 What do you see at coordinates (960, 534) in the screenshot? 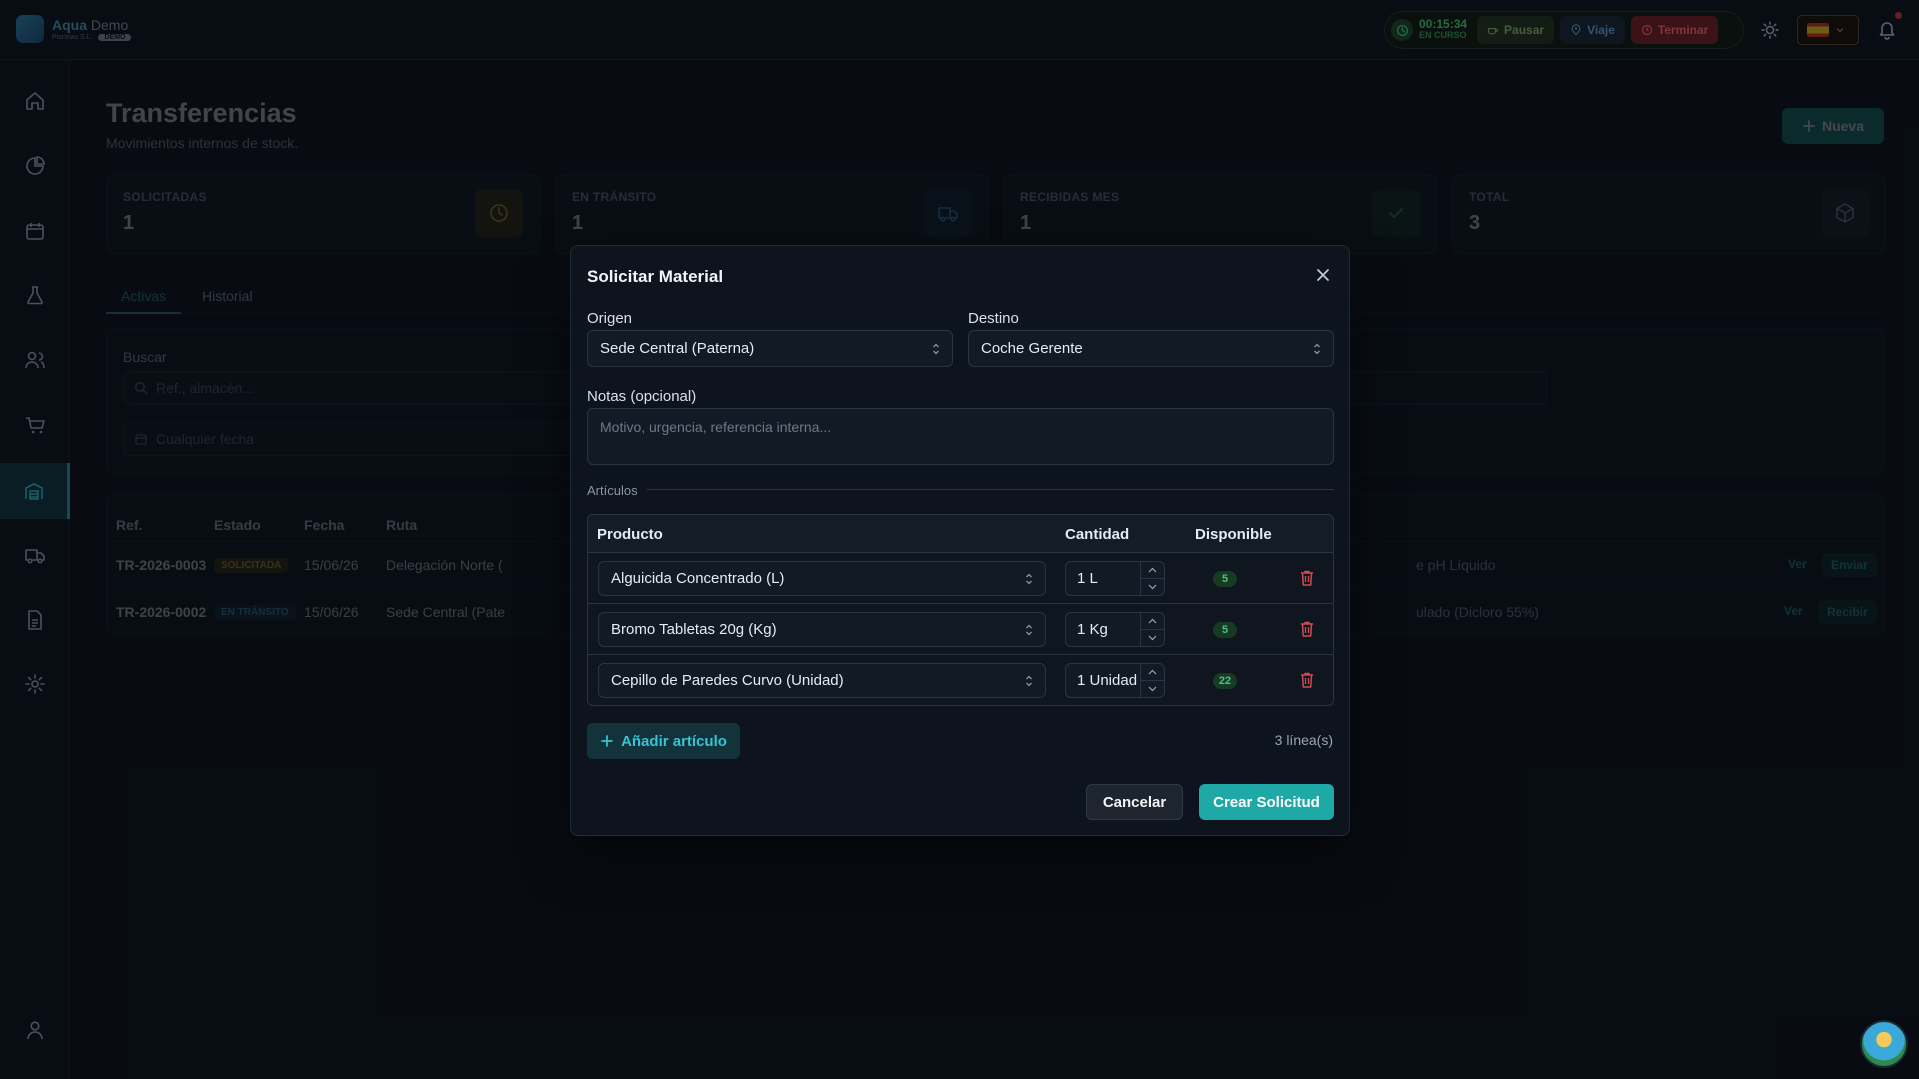
I see `items-table-header: Producto Cantidad Disponible` at bounding box center [960, 534].